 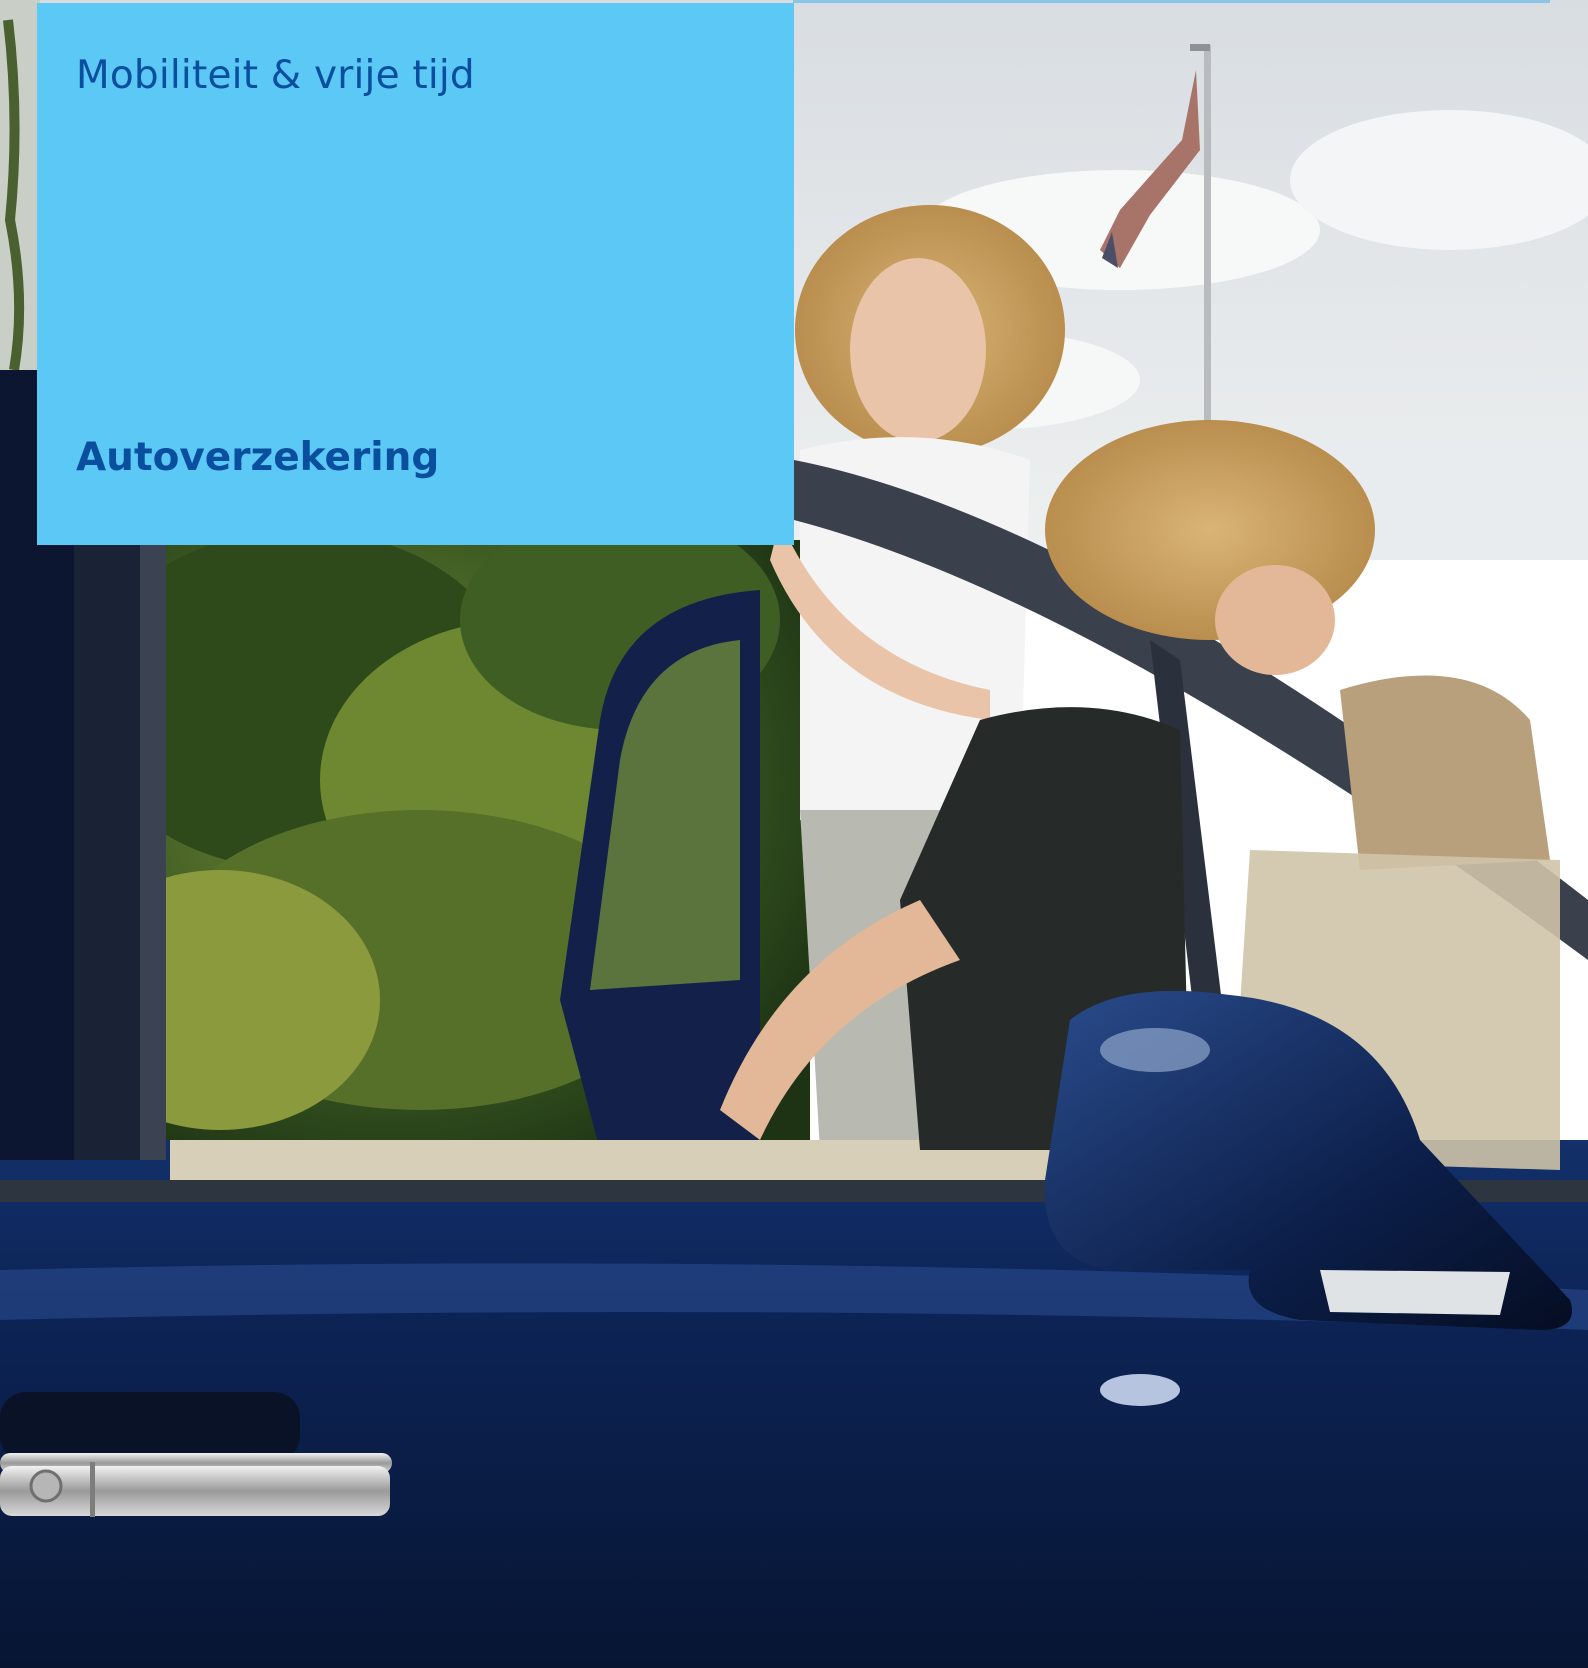 I want to click on top-accent-strip, so click(x=1171, y=1).